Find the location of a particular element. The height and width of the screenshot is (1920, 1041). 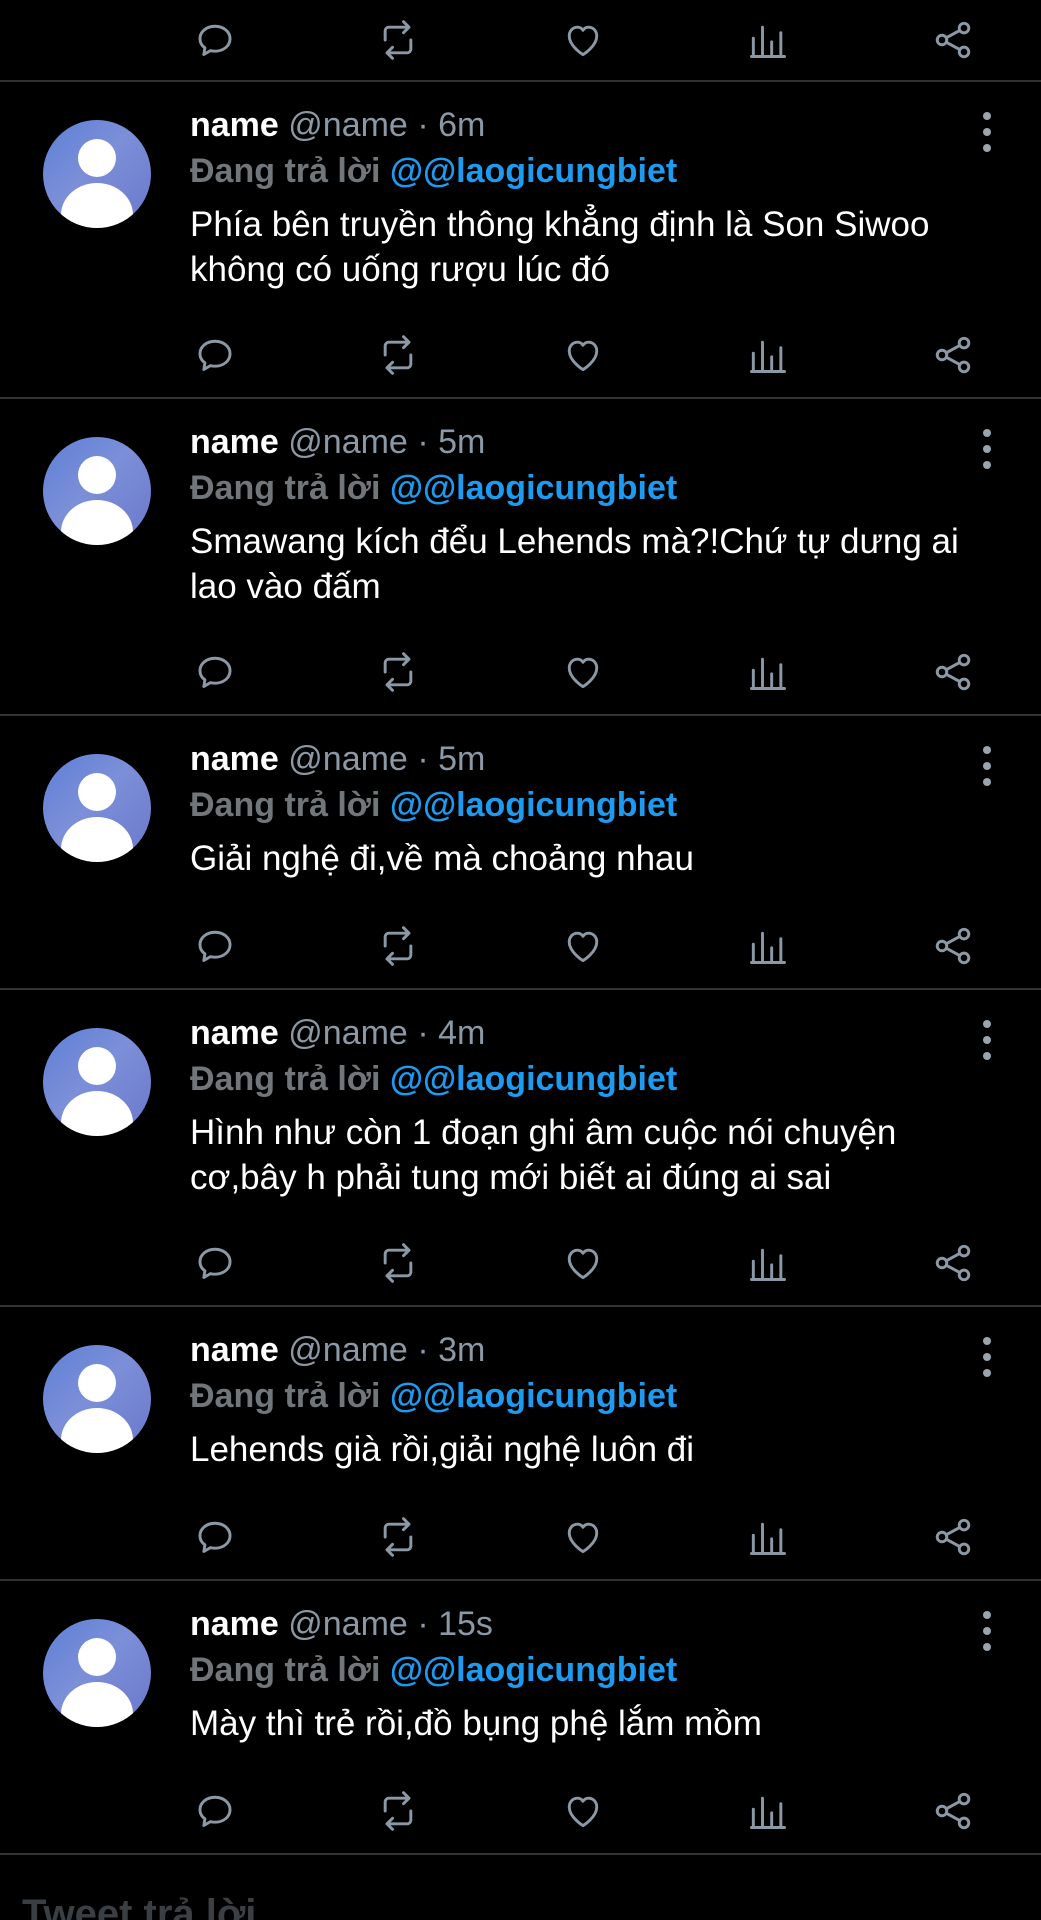

timestamp: 4m is located at coordinates (461, 1033).